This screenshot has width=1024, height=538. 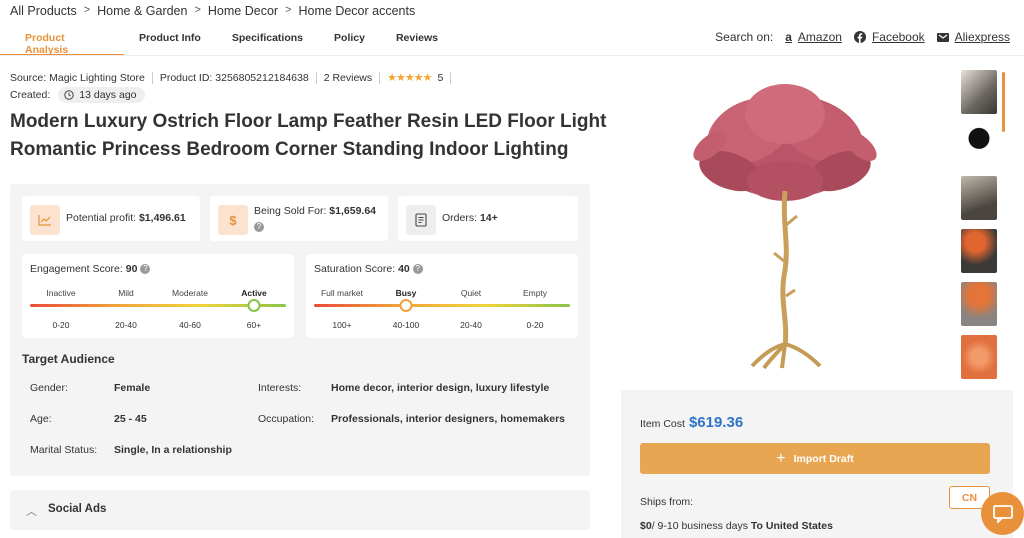 What do you see at coordinates (404, 269) in the screenshot?
I see `saturation-value: 40` at bounding box center [404, 269].